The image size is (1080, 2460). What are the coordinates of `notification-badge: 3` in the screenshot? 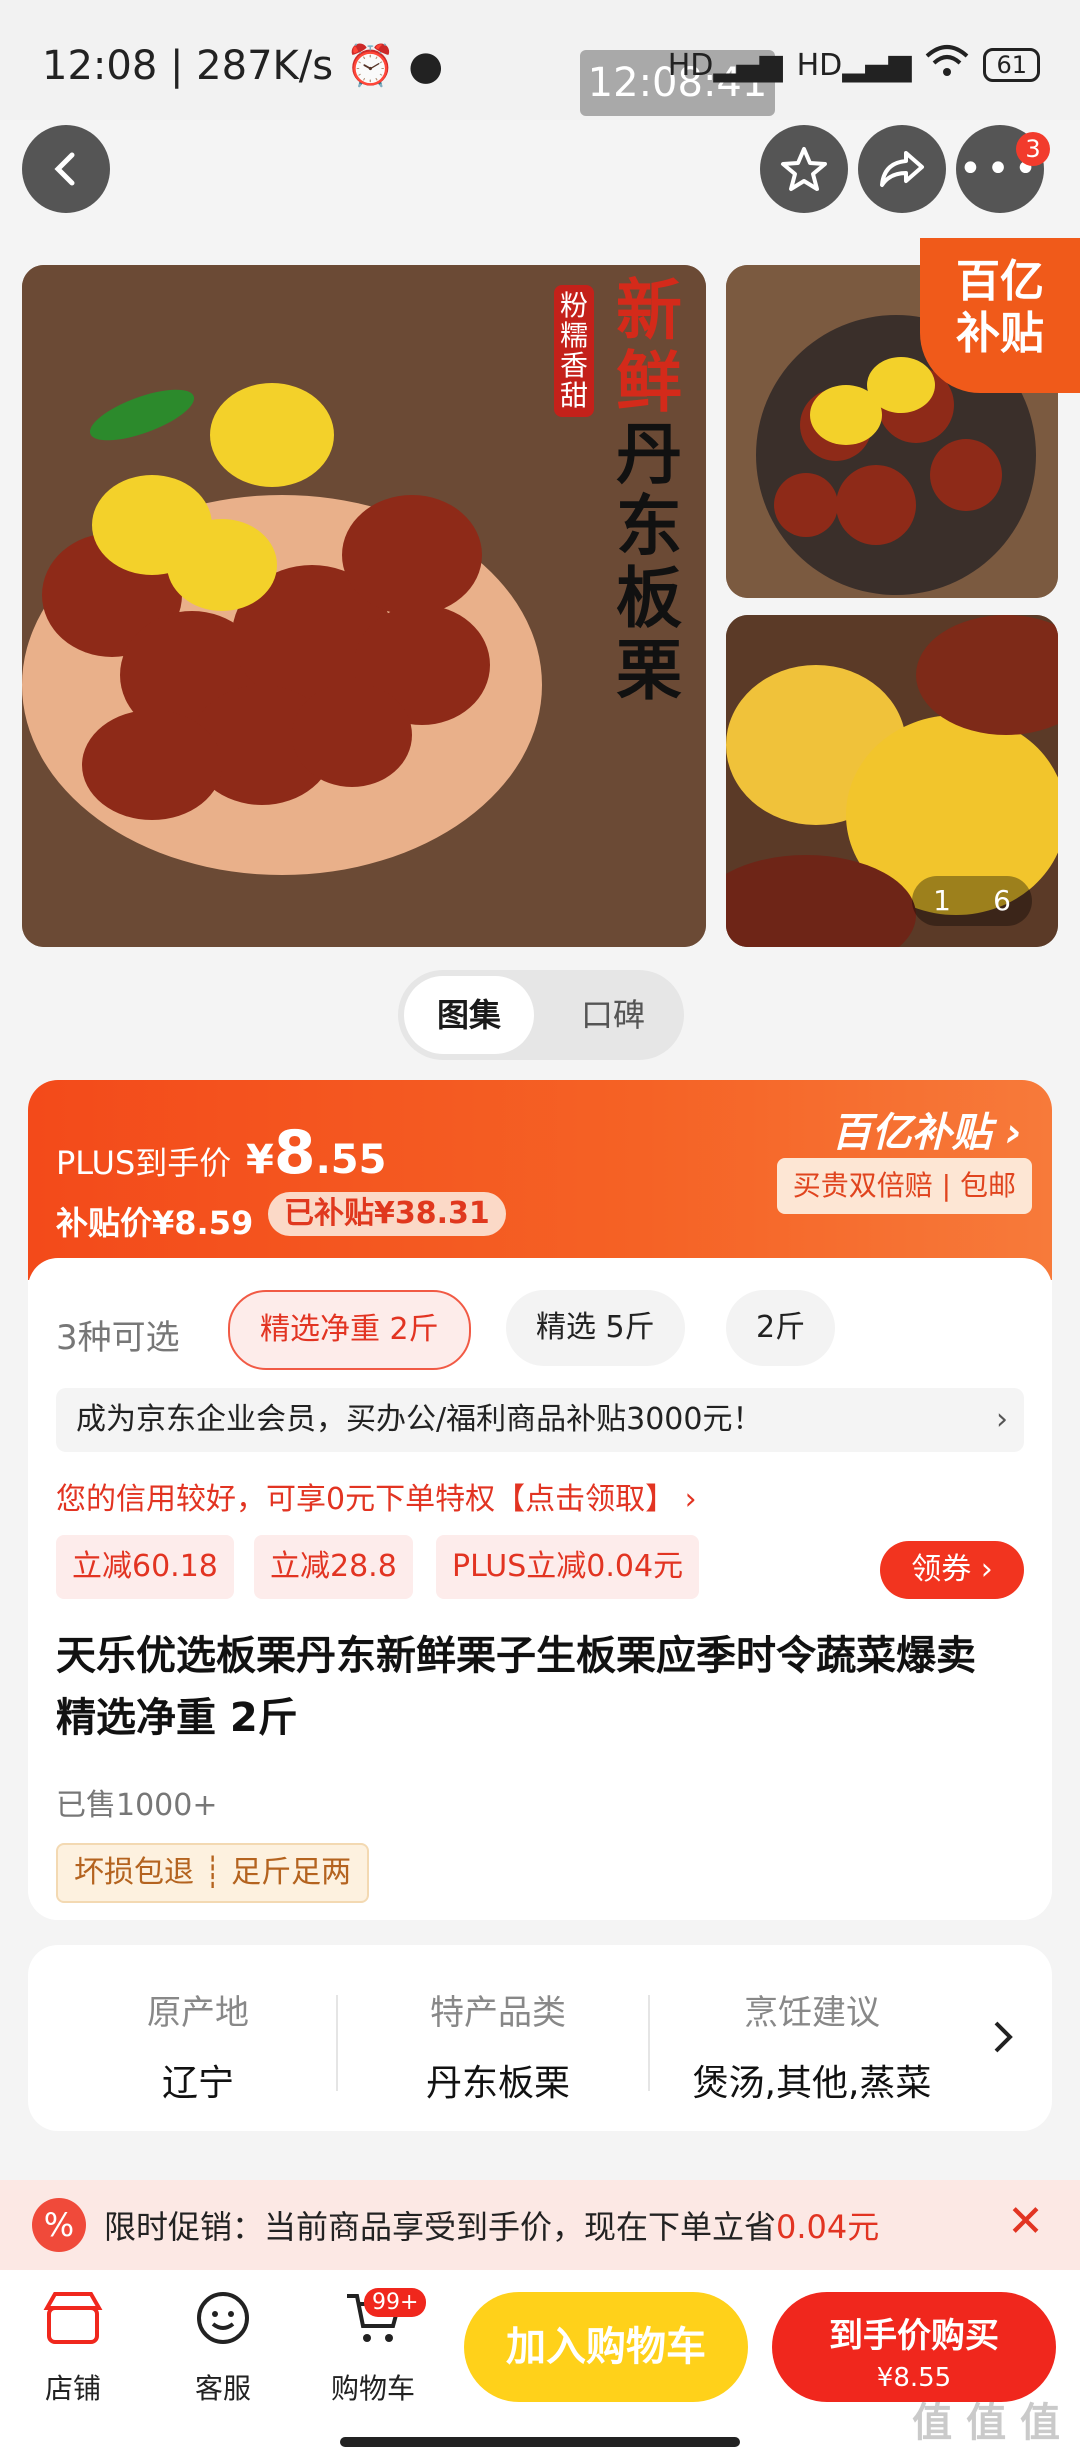 It's located at (1033, 149).